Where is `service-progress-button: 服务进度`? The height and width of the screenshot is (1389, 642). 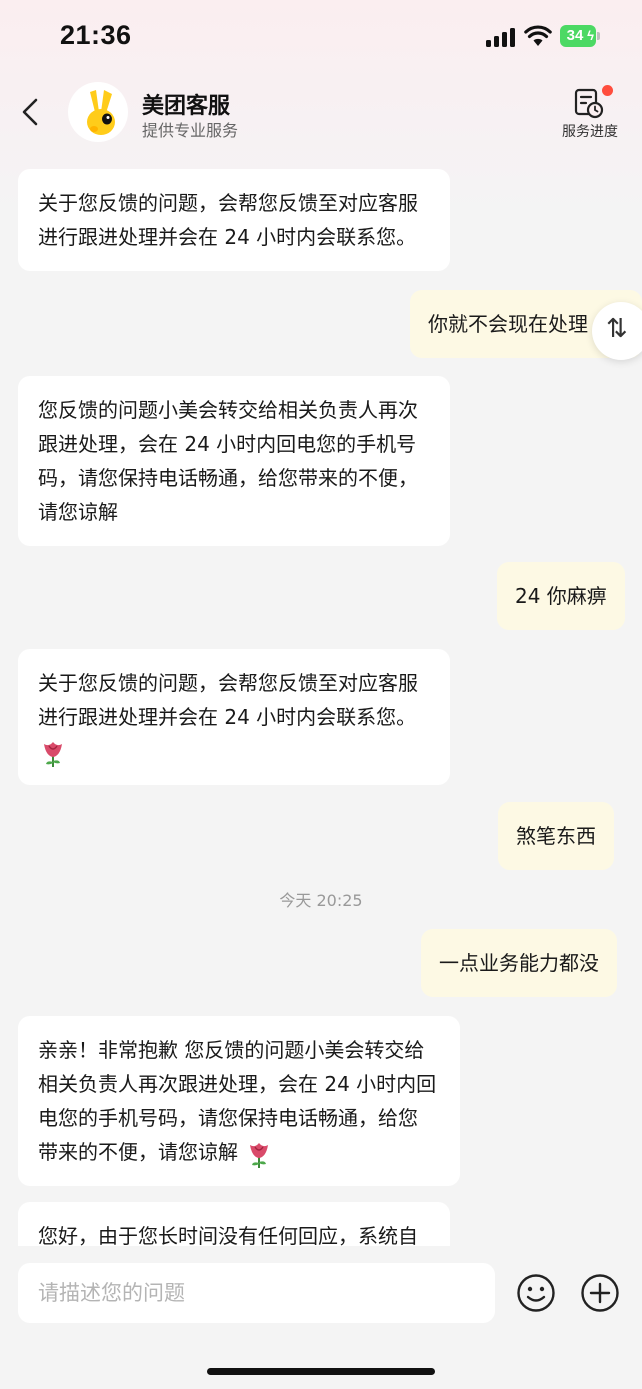
service-progress-button: 服务进度 is located at coordinates (590, 115).